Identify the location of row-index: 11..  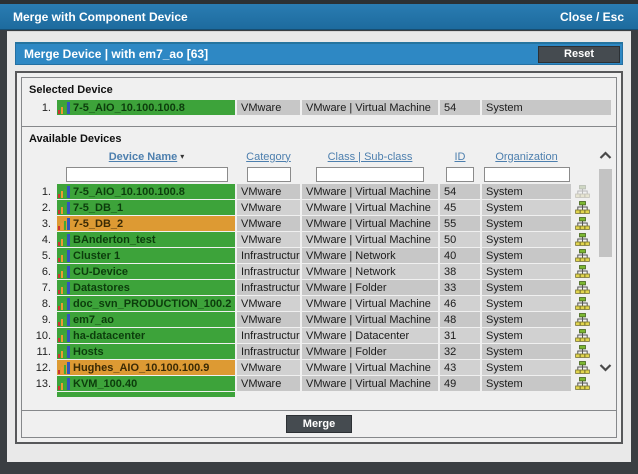
(43, 351).